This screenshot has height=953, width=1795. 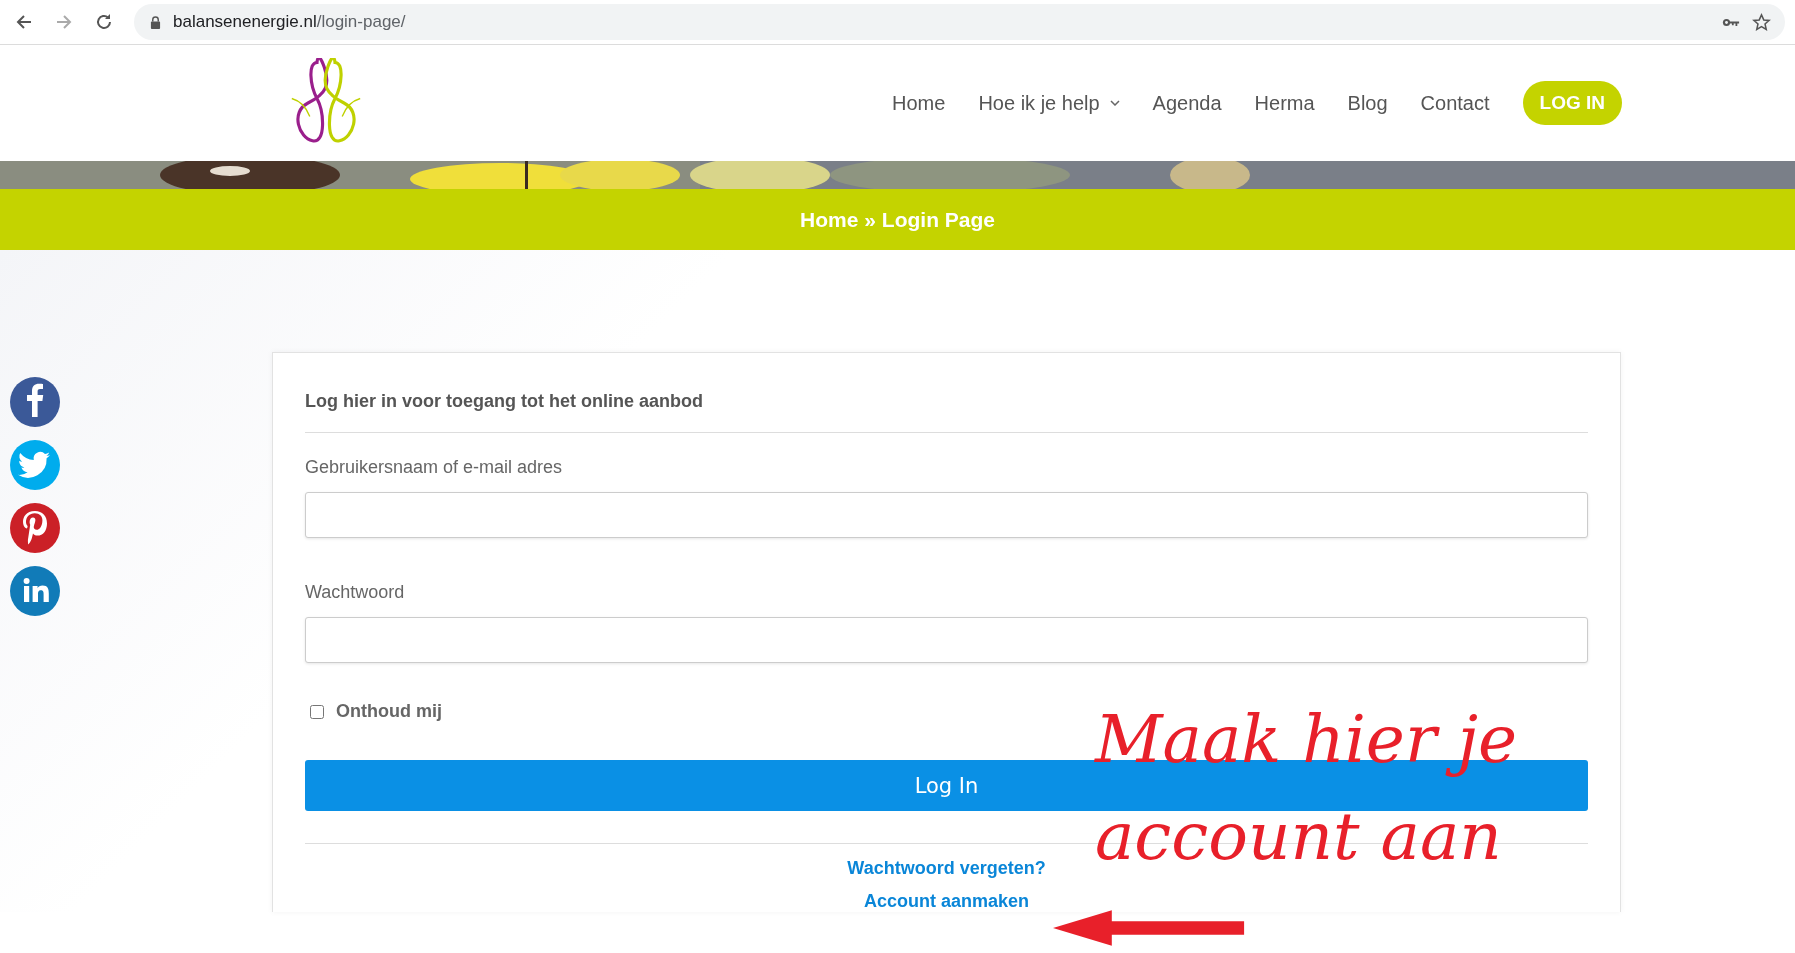 I want to click on address-bar: balansenenergie.nl/login-page/, so click(x=959, y=22).